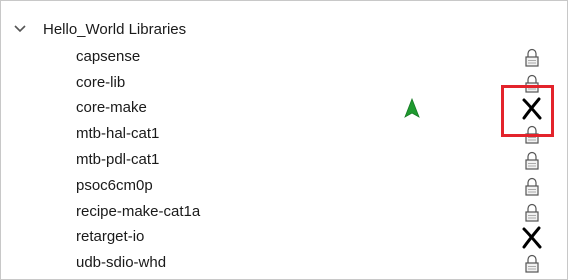 The width and height of the screenshot is (568, 280). I want to click on arrow-pointer-icon, so click(412, 108).